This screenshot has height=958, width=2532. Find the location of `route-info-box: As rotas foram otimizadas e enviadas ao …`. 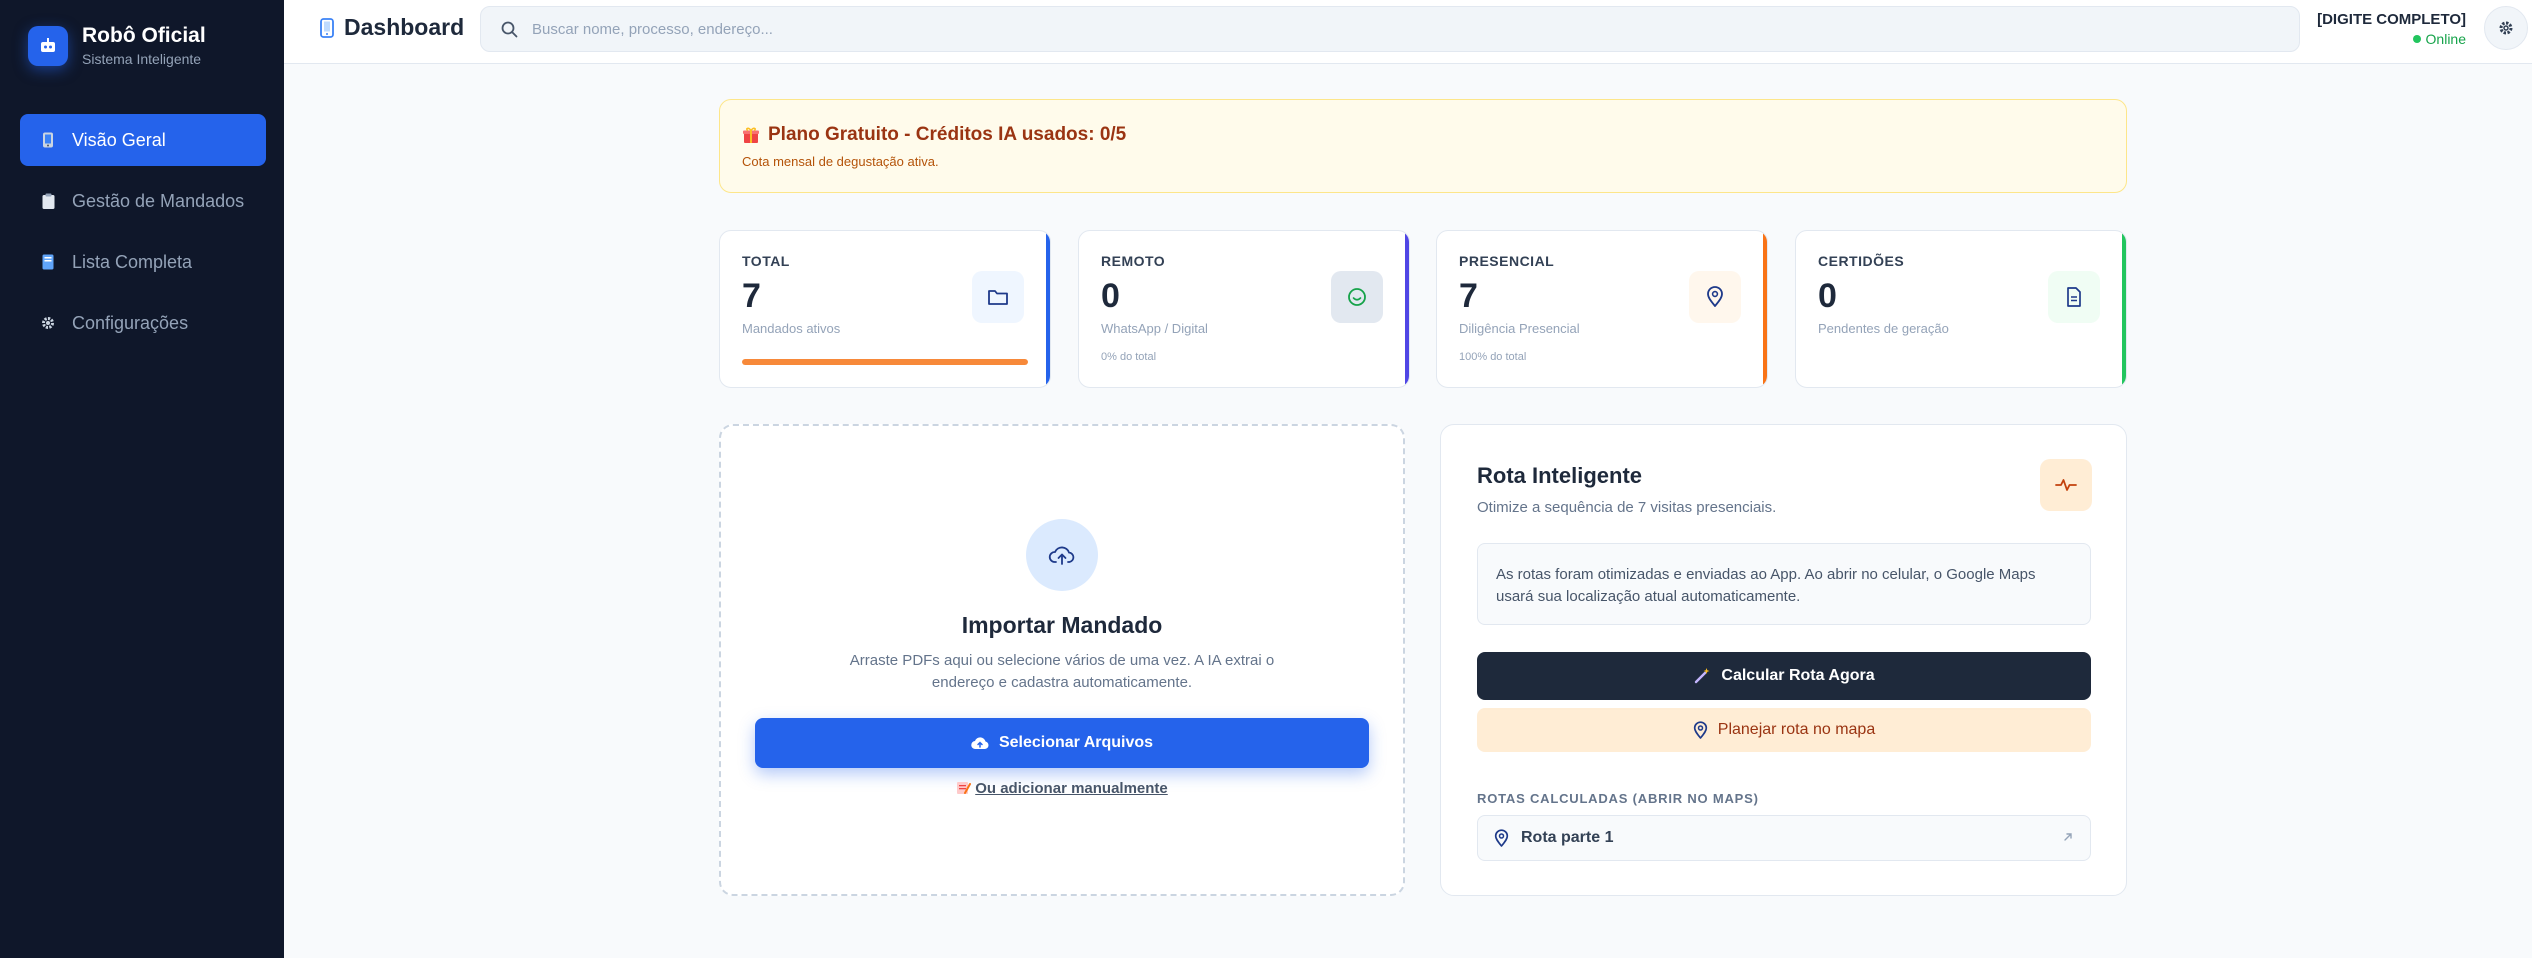

route-info-box: As rotas foram otimizadas e enviadas ao … is located at coordinates (1784, 584).